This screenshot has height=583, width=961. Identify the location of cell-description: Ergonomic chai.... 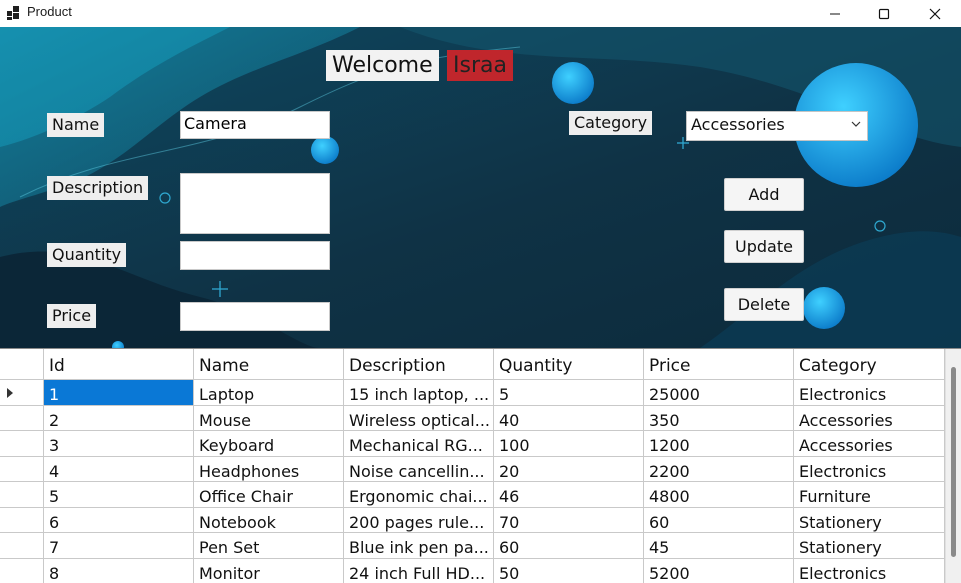
(419, 495).